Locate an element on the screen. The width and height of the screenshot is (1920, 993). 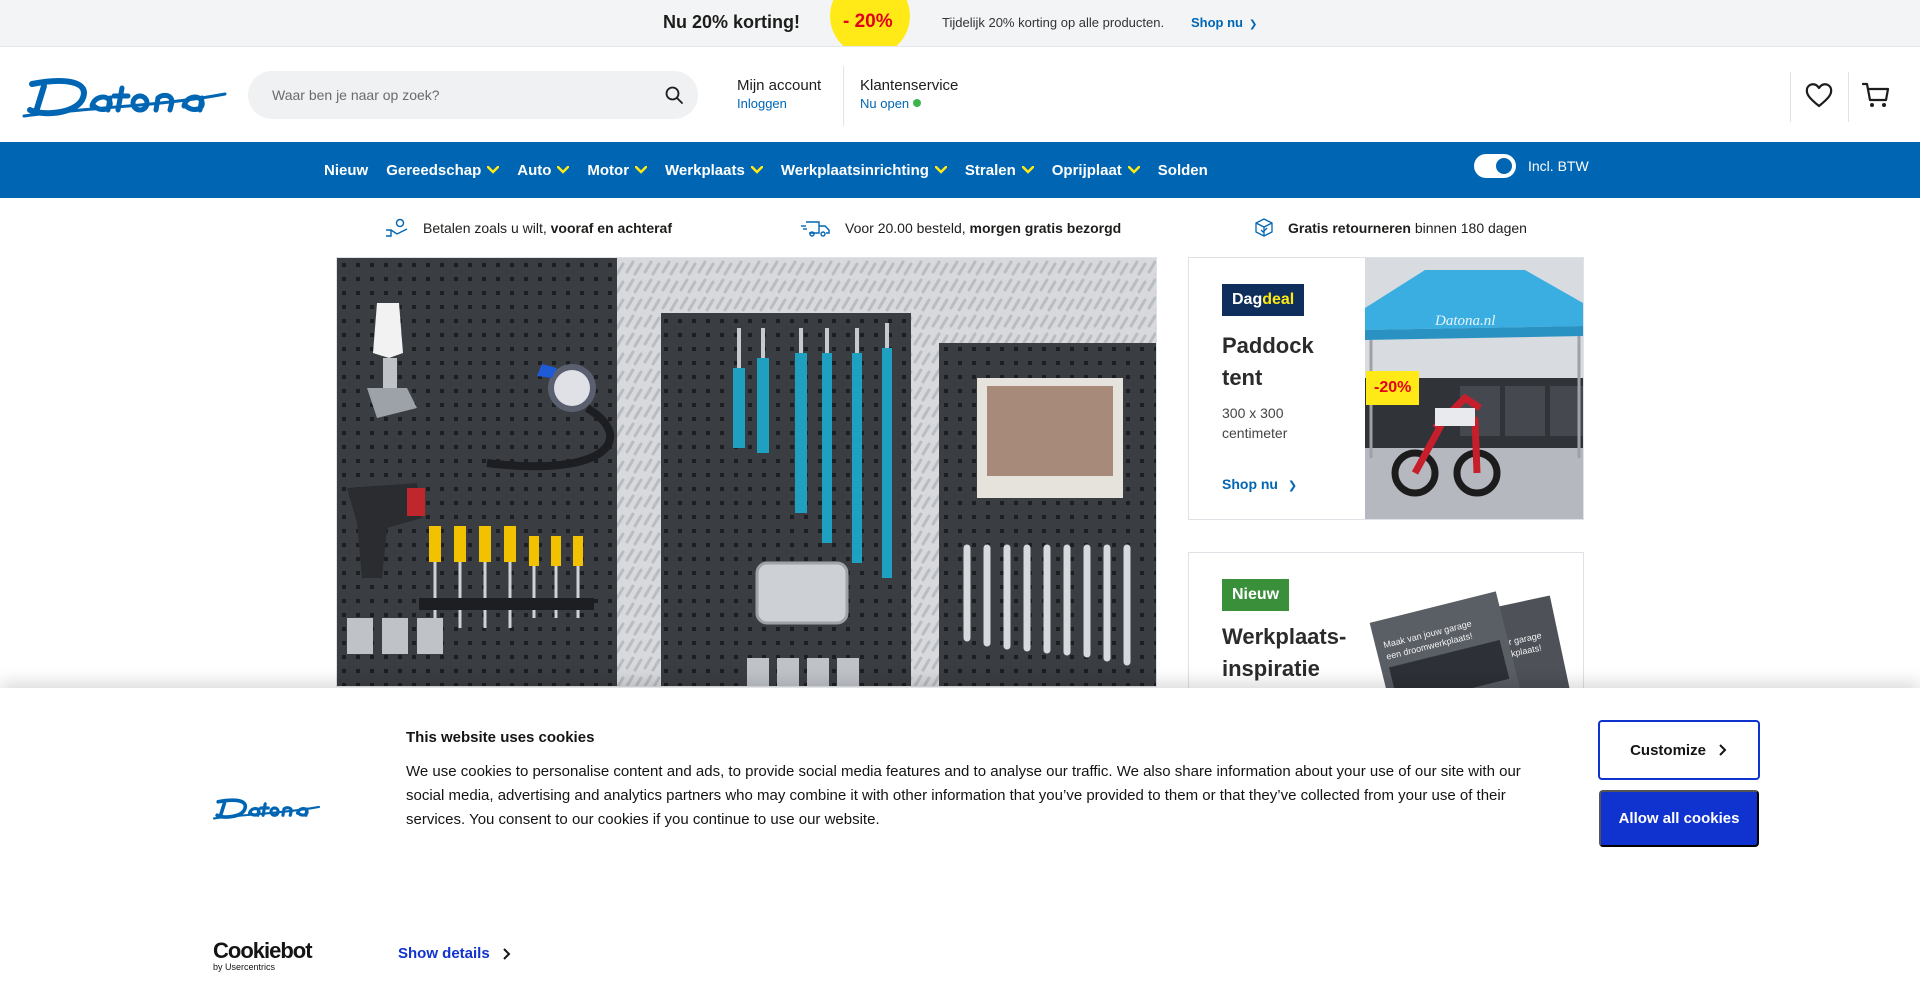
nav-item-werkplaatsinrichting: Werkplaatsinrichting is located at coordinates (864, 170).